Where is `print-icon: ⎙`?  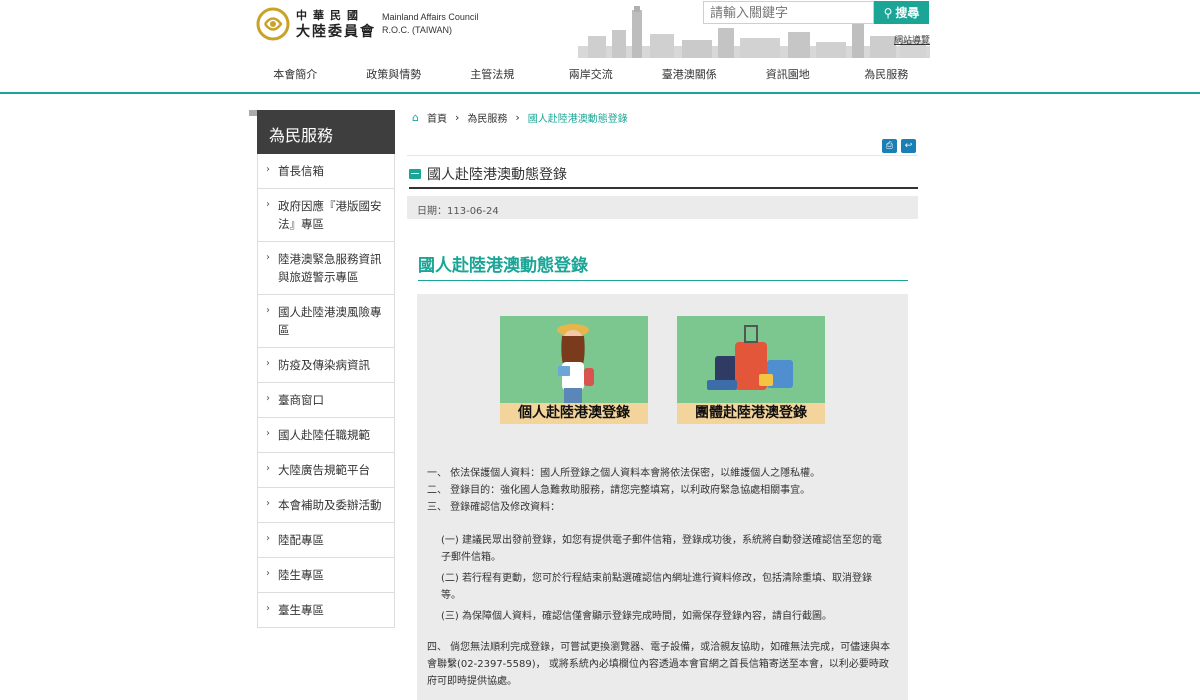 print-icon: ⎙ is located at coordinates (889, 146).